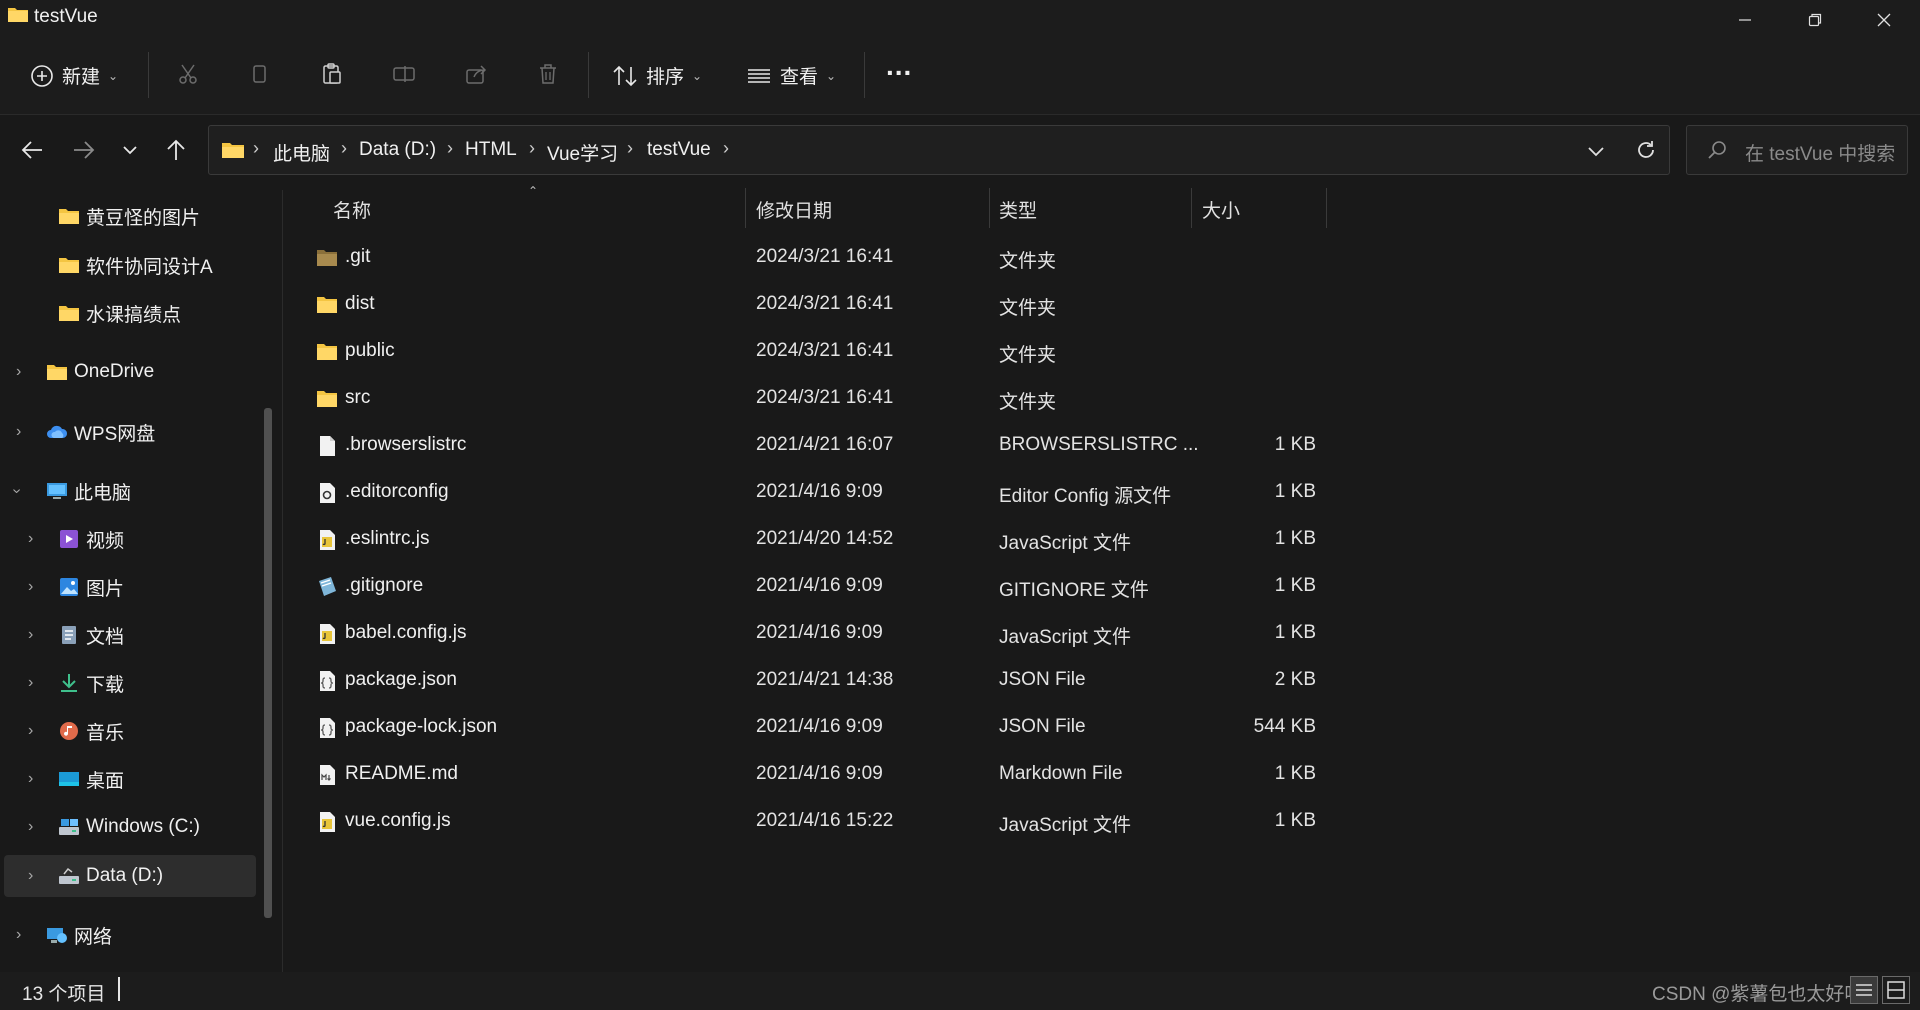 The width and height of the screenshot is (1920, 1010). What do you see at coordinates (130, 876) in the screenshot?
I see `sidebar-item-drive-d: › Data (D:)` at bounding box center [130, 876].